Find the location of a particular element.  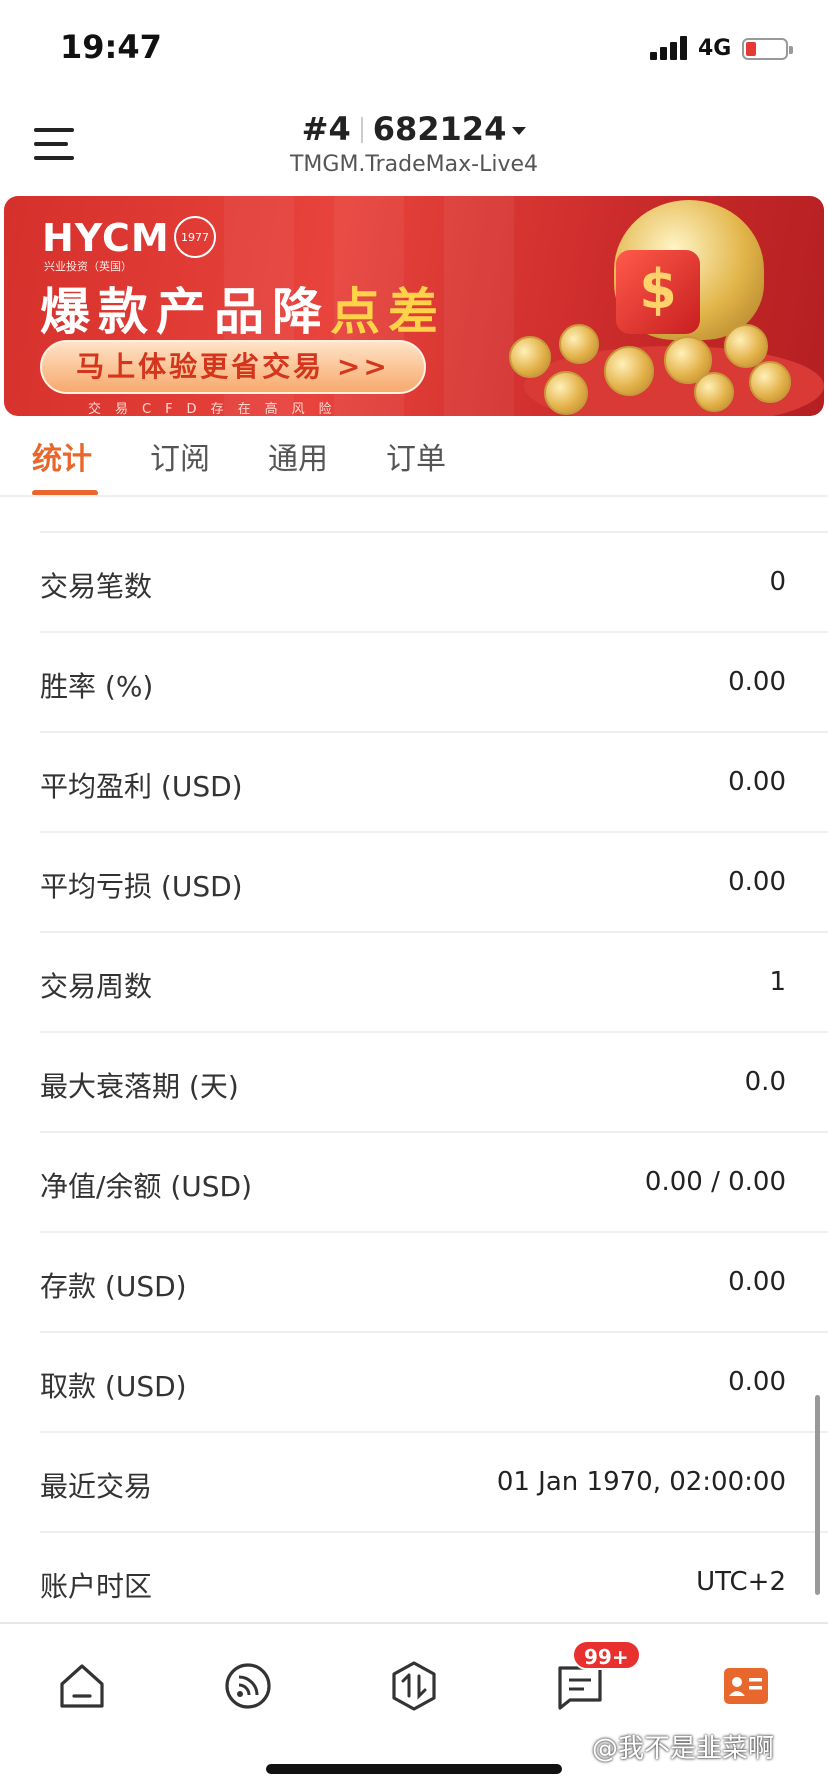

tab-subscription: 订阅 is located at coordinates (180, 456).